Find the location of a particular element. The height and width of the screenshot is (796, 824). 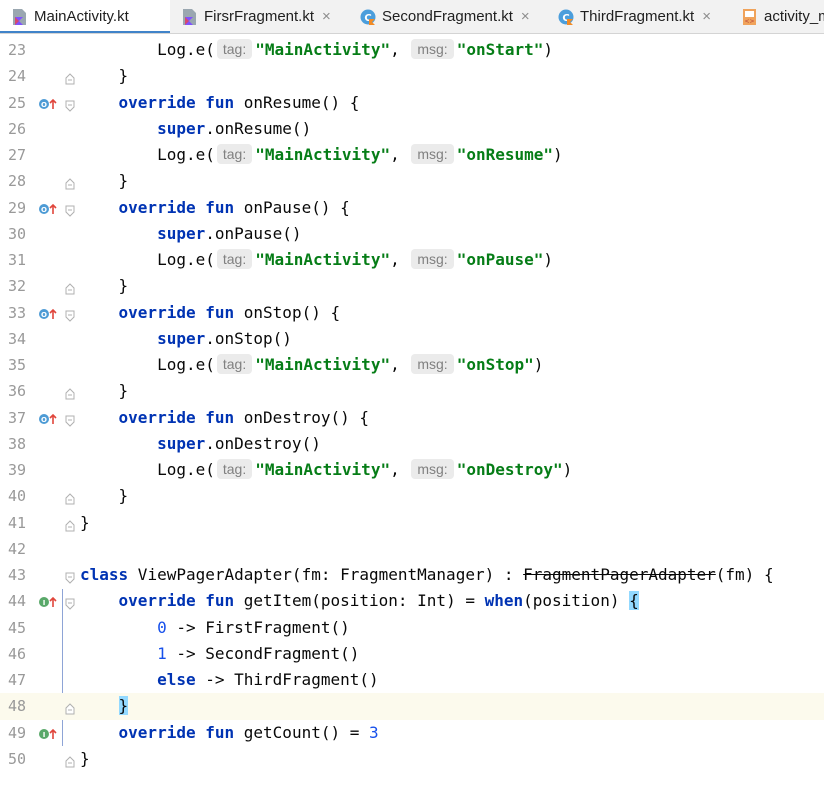

line-number: 30 is located at coordinates (17, 233).